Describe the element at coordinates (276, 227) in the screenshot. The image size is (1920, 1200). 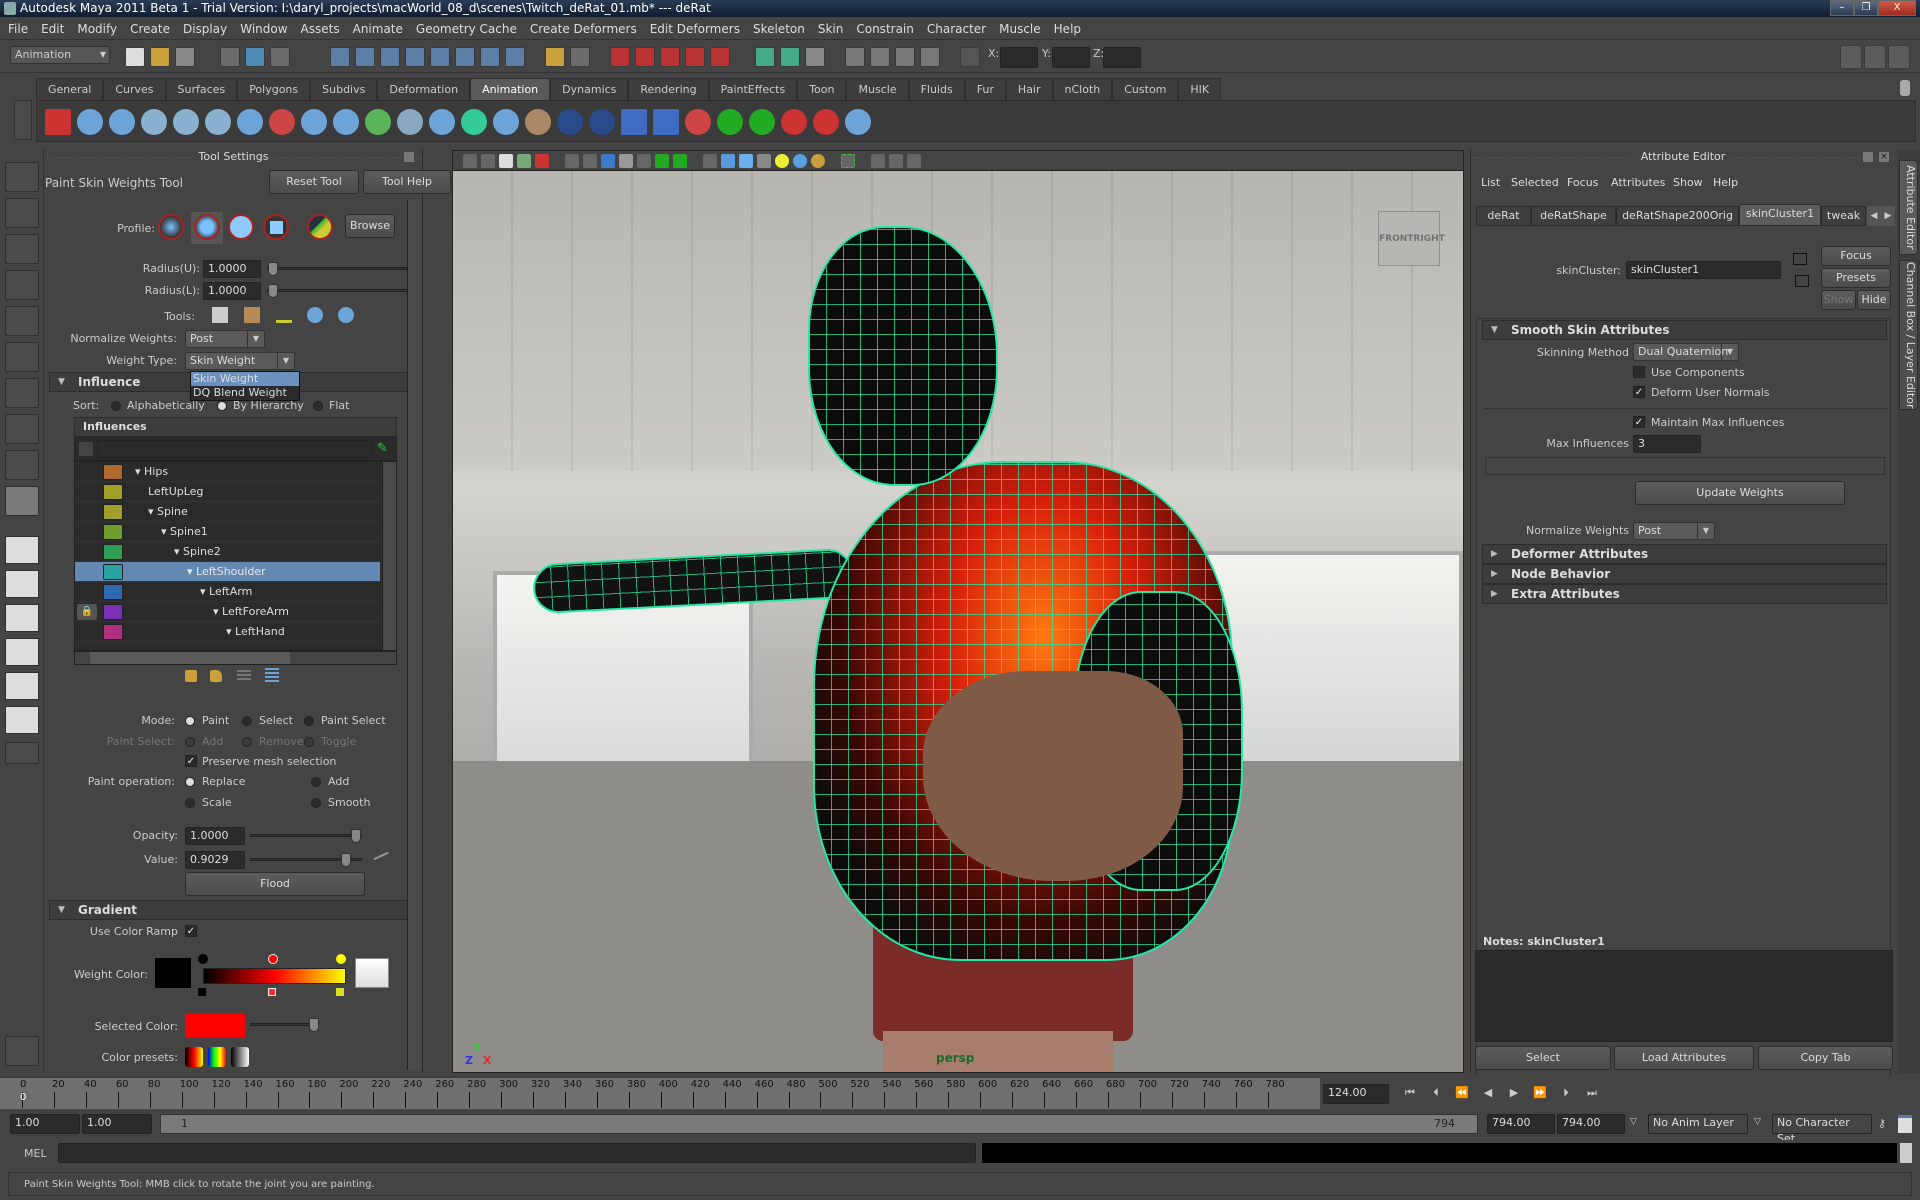
I see `square-brush-icon` at that location.